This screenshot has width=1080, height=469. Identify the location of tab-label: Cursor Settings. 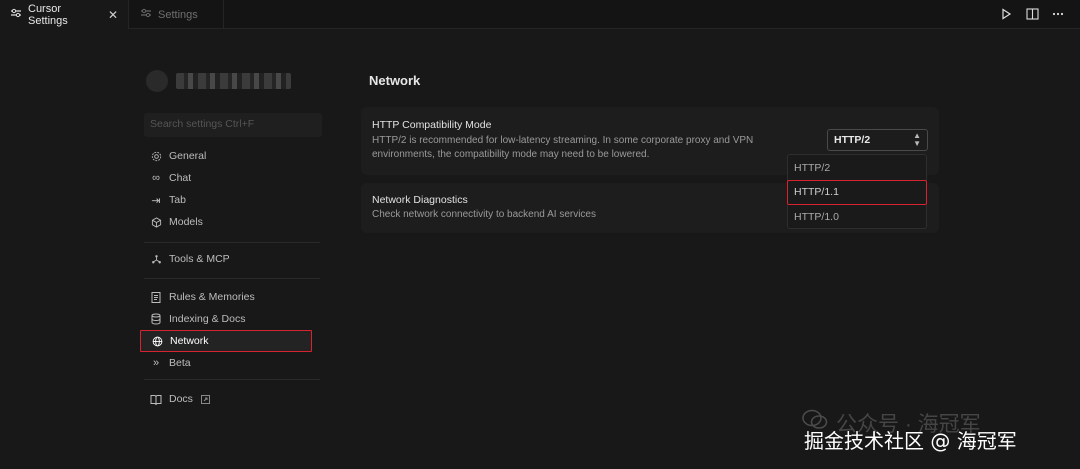
(48, 14).